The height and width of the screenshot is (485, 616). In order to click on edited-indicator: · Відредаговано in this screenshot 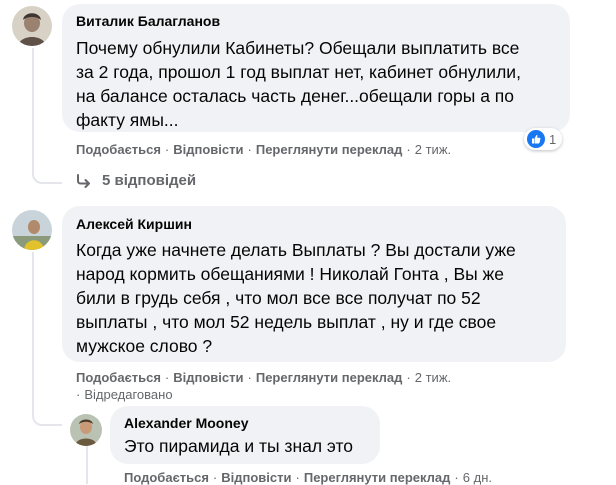, I will do `click(124, 394)`.